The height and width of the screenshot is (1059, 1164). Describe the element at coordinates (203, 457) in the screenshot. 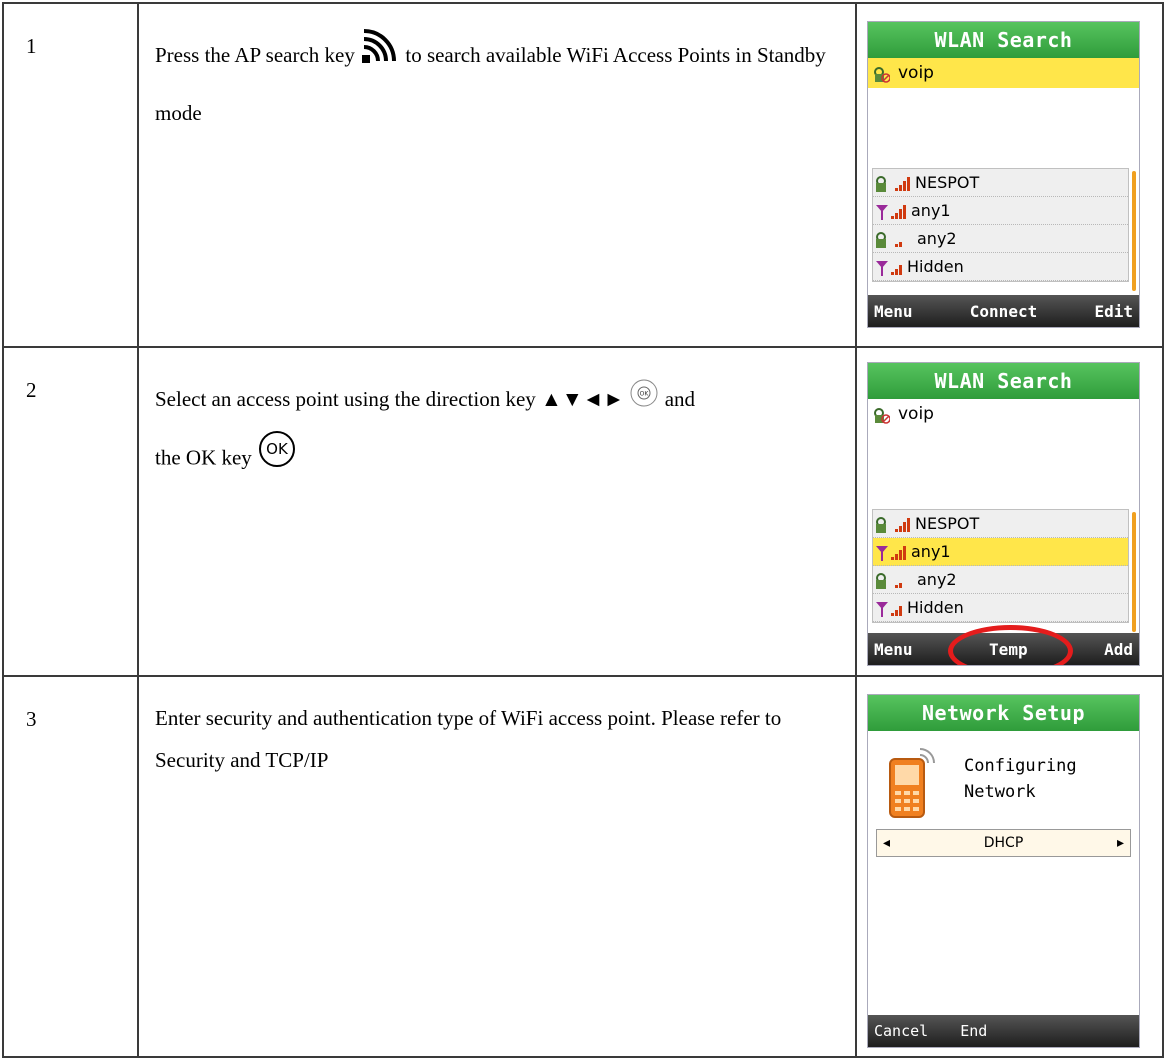

I see `step-text-line2: the OK key` at that location.